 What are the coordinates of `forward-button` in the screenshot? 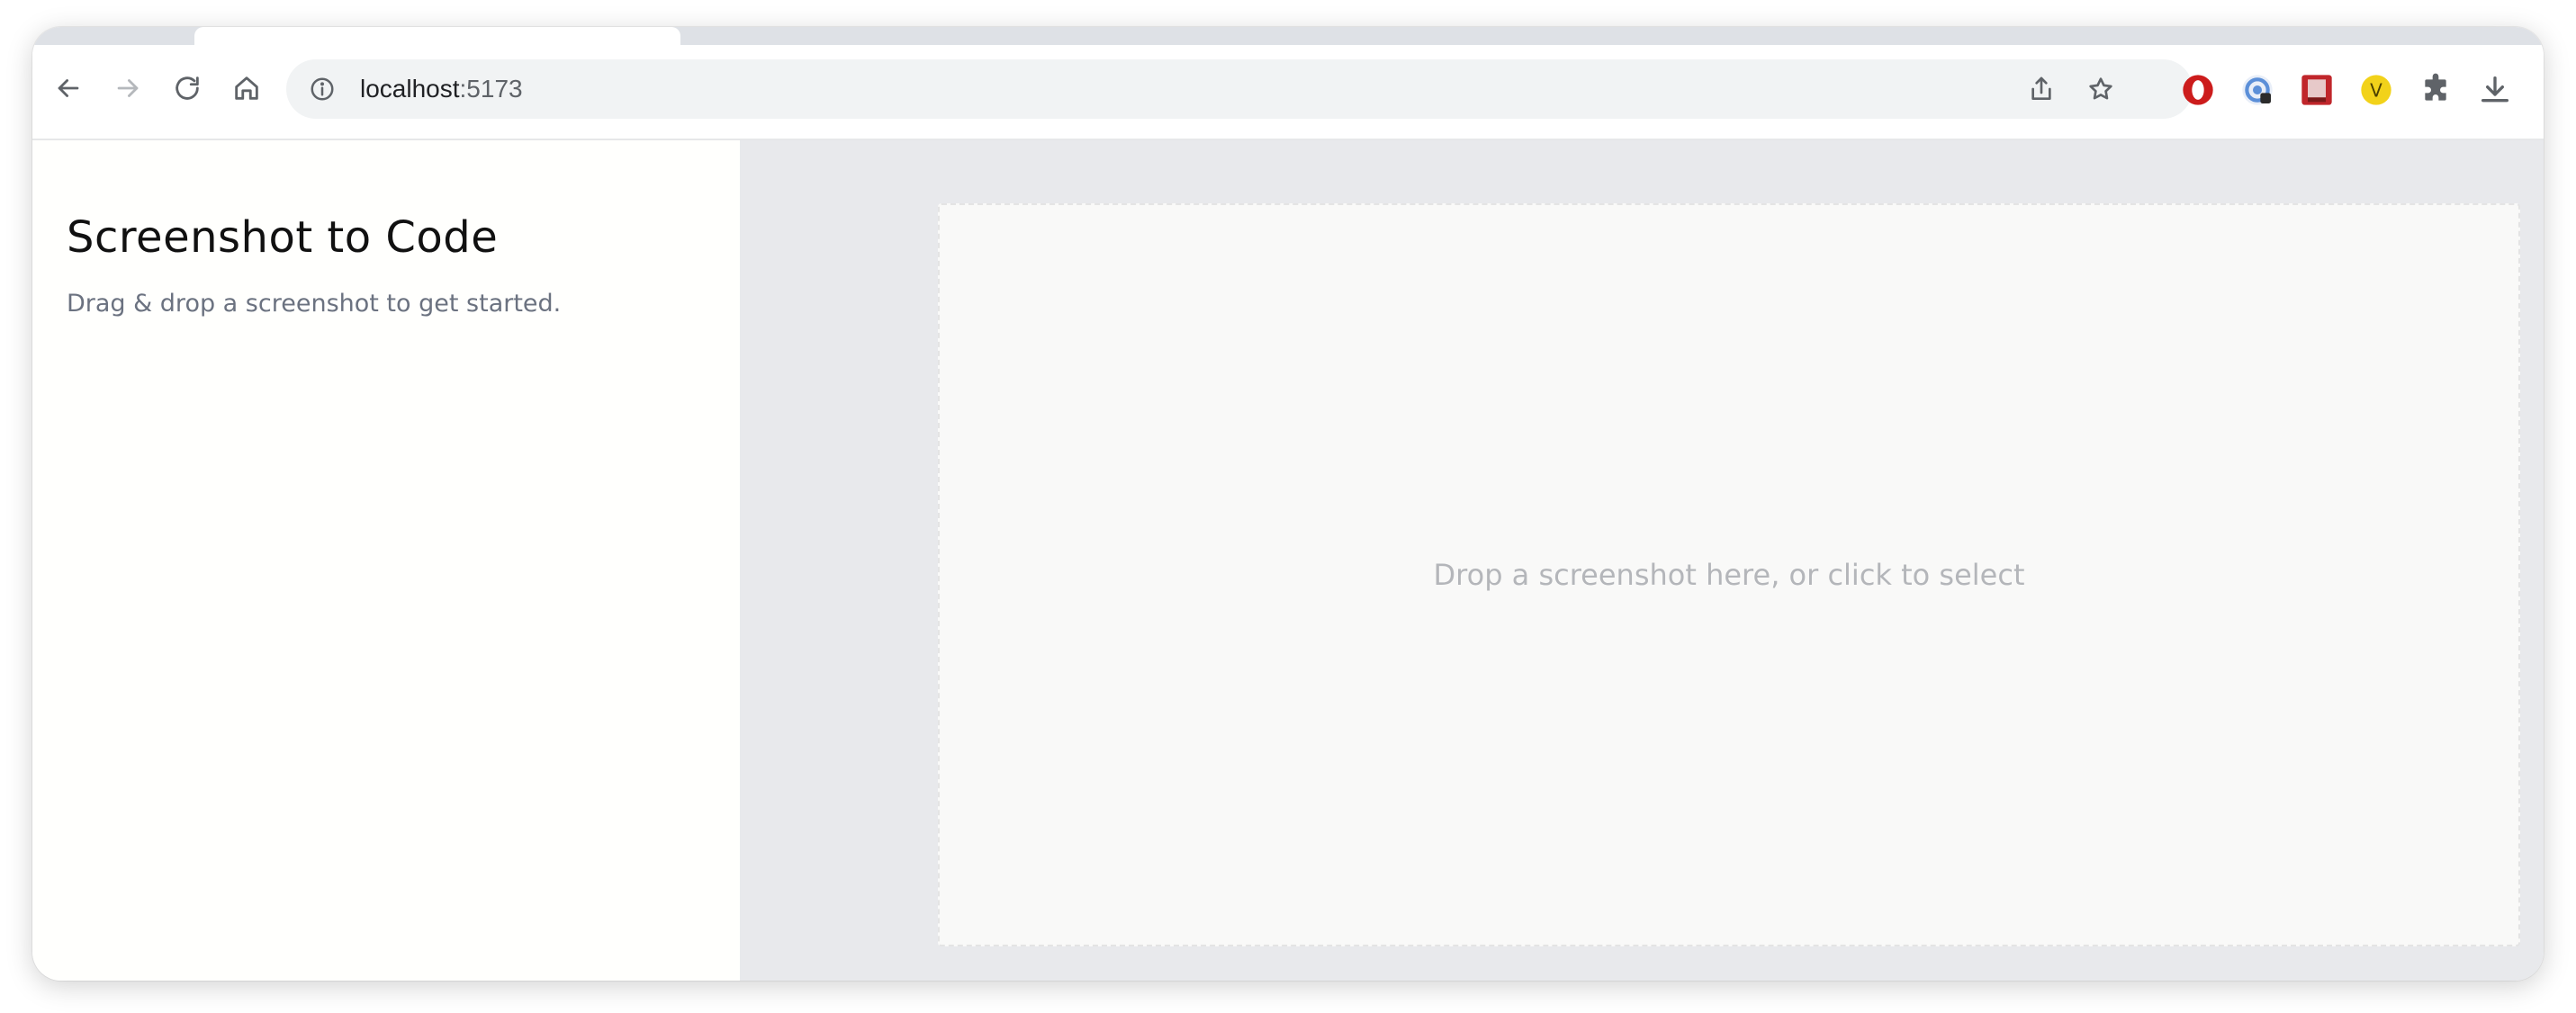 It's located at (128, 90).